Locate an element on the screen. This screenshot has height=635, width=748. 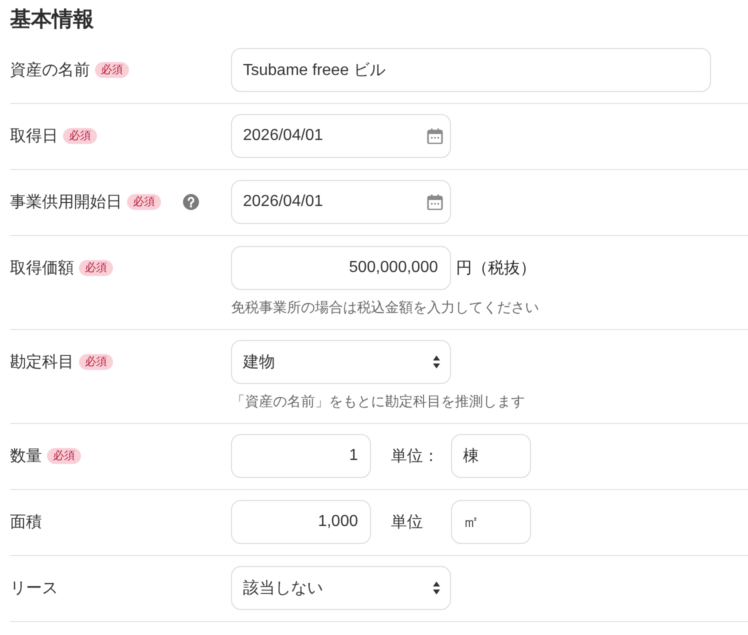
currency-suffix: 円（税抜） is located at coordinates (496, 268).